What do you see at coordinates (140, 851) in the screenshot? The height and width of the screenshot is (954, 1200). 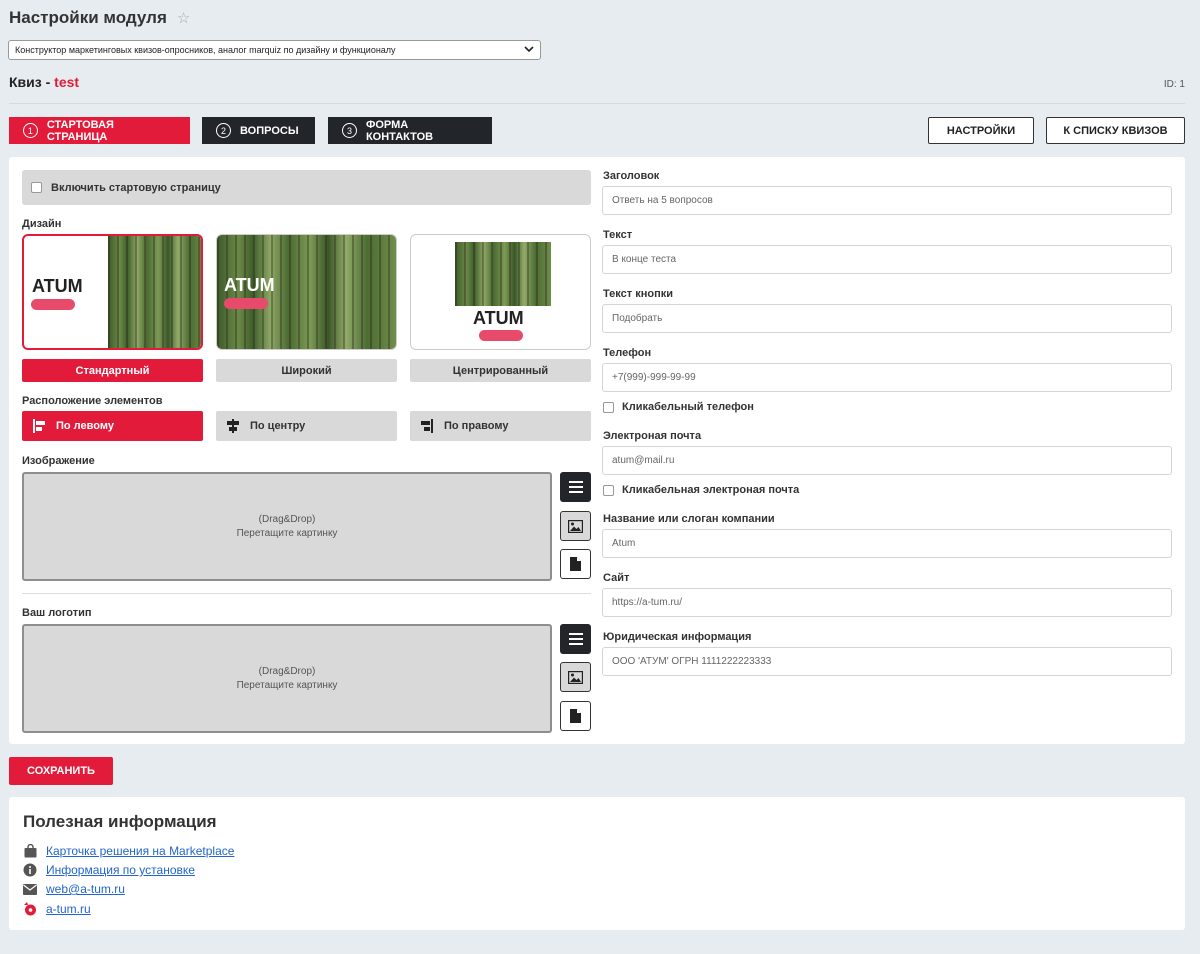 I see `marketplace-link: Карточка решения на Marketplace` at bounding box center [140, 851].